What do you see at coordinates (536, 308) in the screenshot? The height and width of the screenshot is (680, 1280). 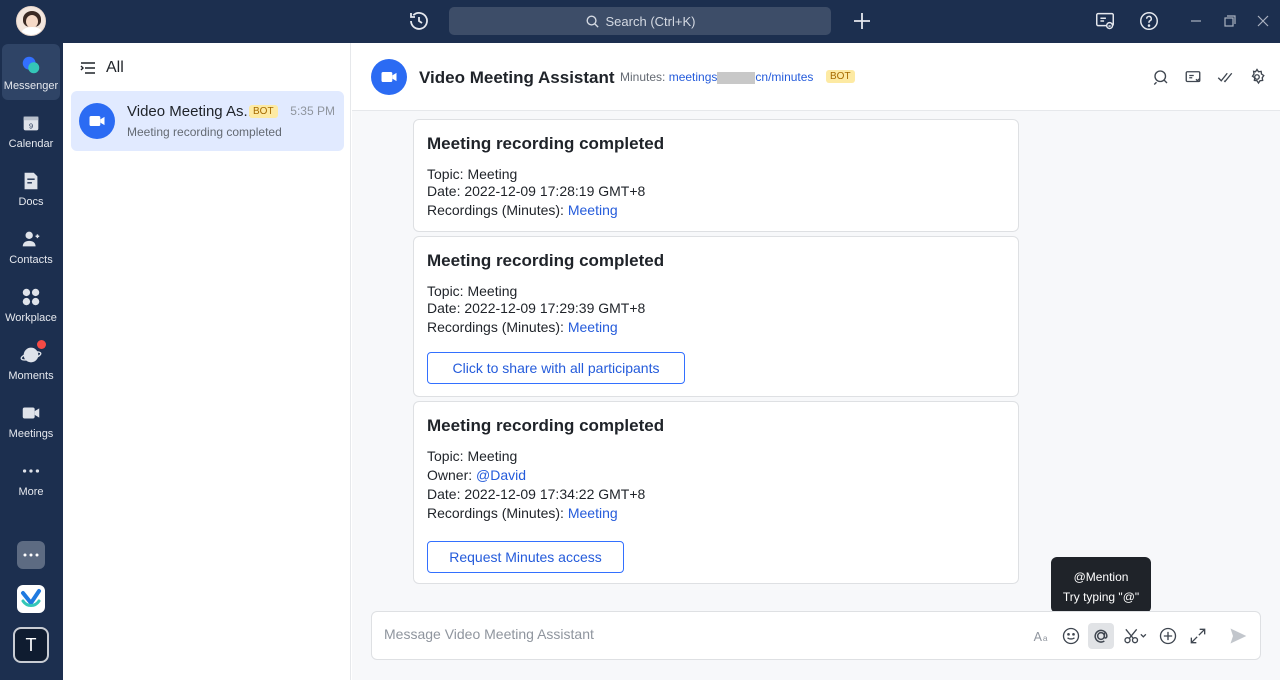 I see `message-date: Date: 2022-12-09 17:29:39 GMT+8` at bounding box center [536, 308].